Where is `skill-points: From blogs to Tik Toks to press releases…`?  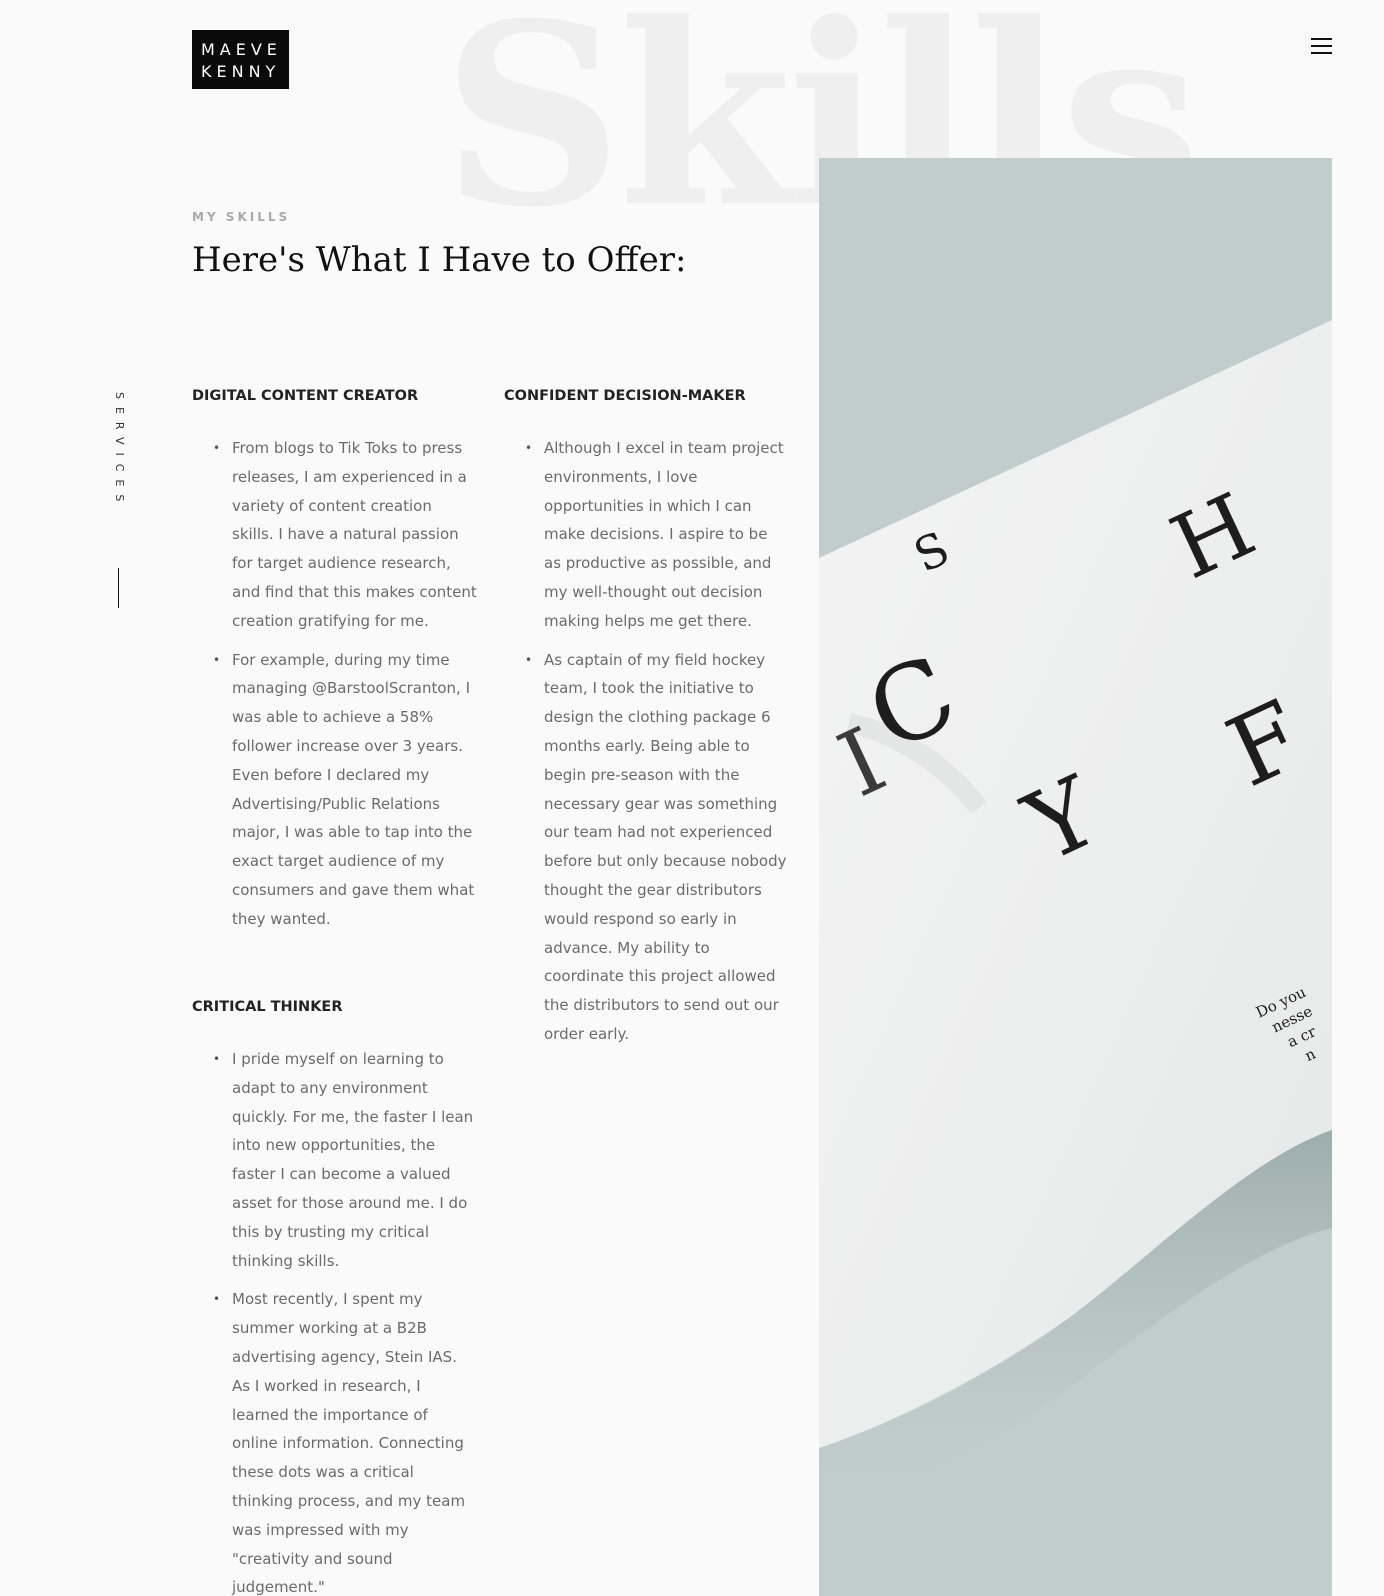
skill-points: From blogs to Tik Toks to press releases… is located at coordinates (334, 684).